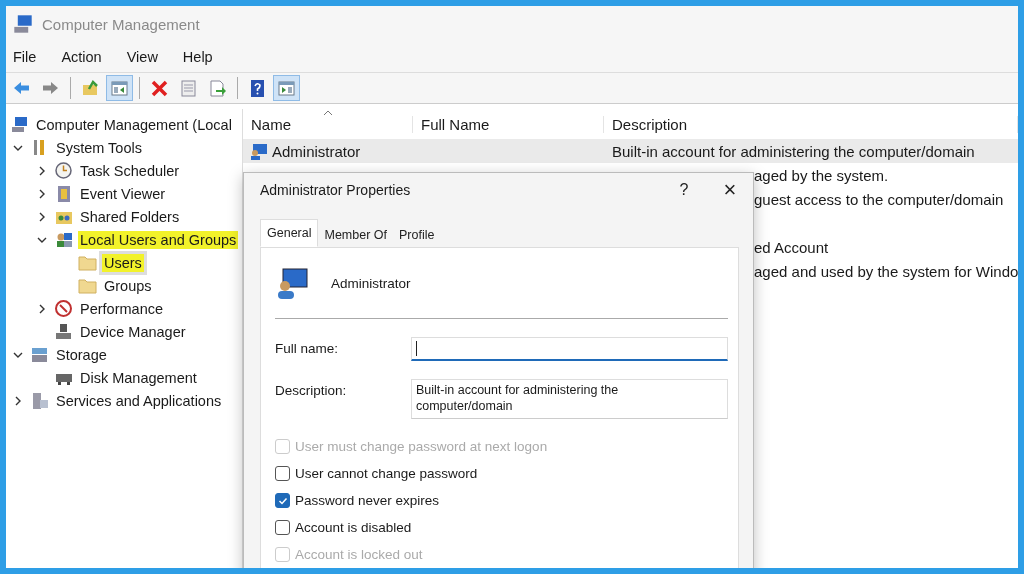 Image resolution: width=1024 pixels, height=574 pixels. What do you see at coordinates (386, 473) in the screenshot?
I see `checkbox-label: User cannot change password` at bounding box center [386, 473].